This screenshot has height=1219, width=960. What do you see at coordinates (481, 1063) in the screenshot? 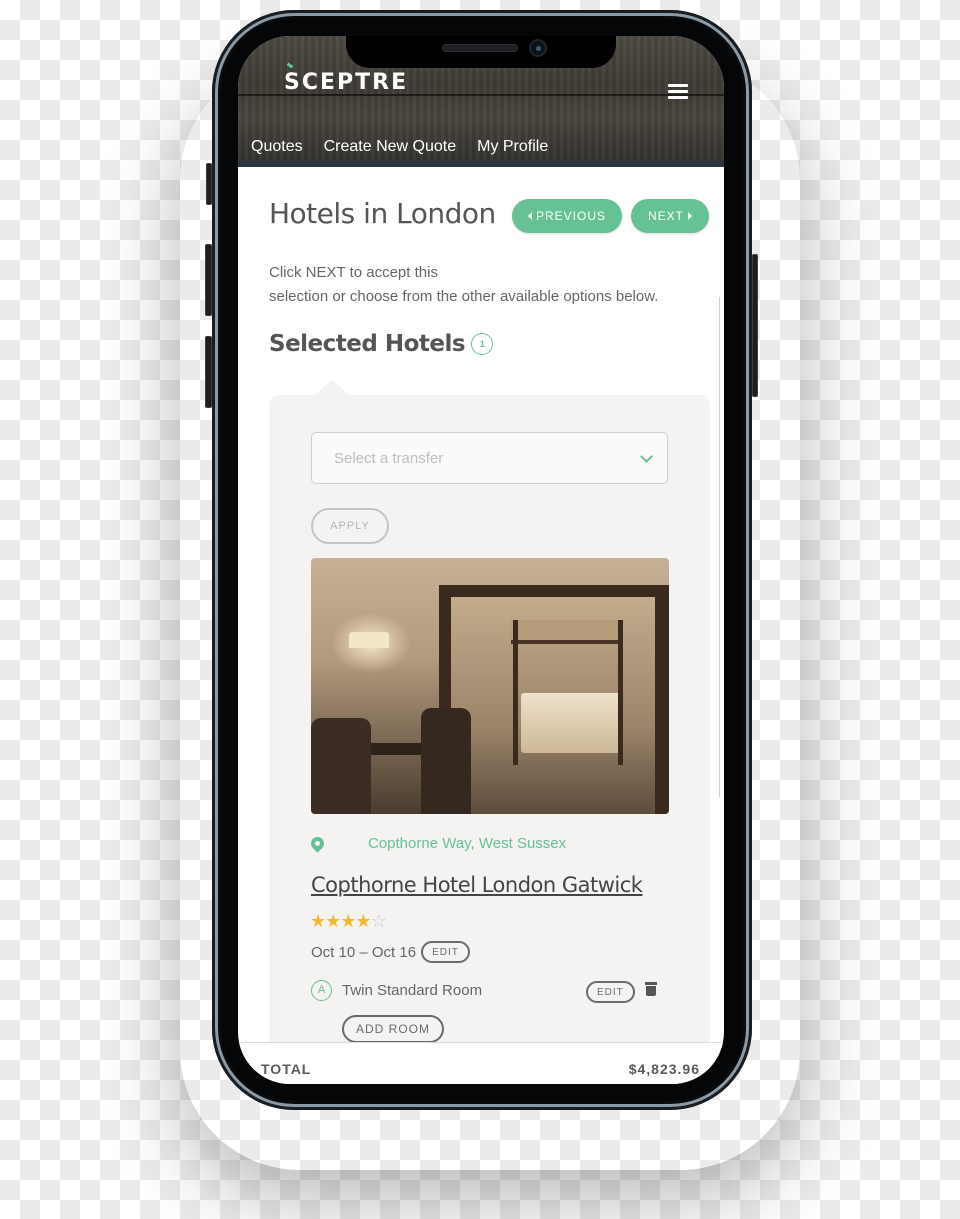
I see `total-footer: TOTAL $4,823.96` at bounding box center [481, 1063].